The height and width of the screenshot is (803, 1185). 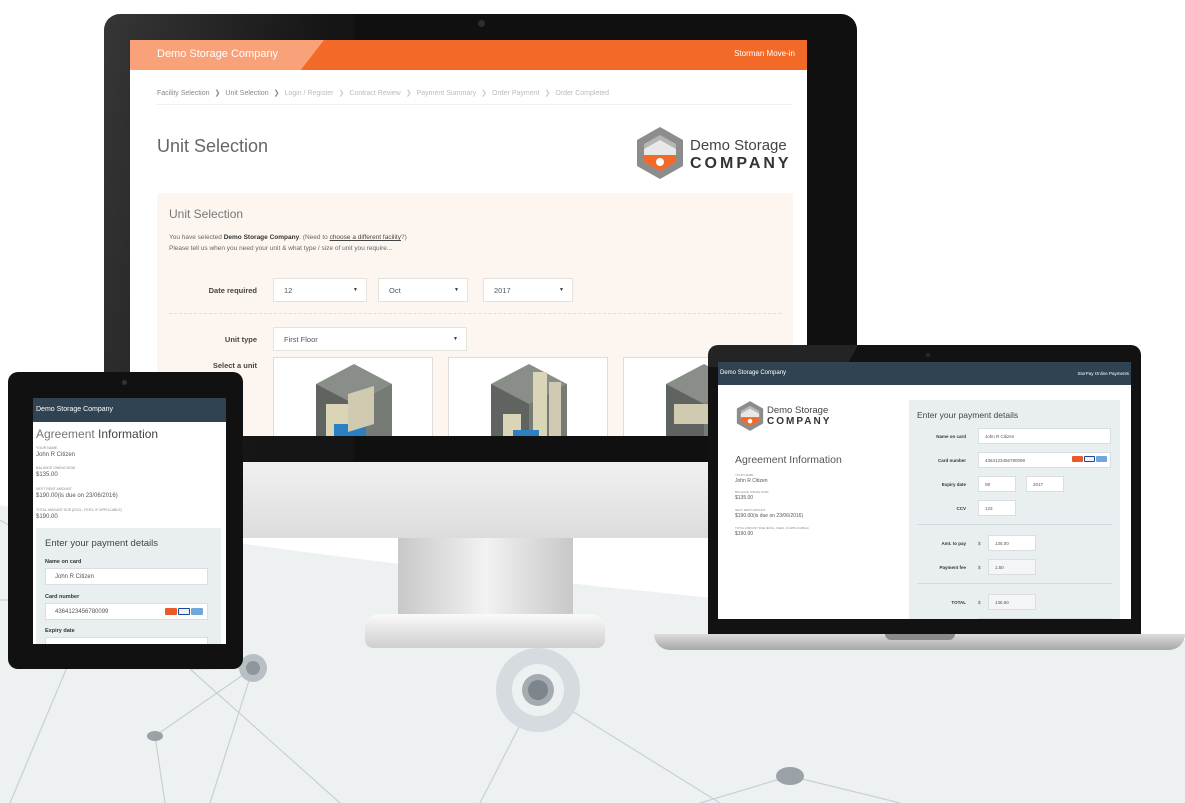 I want to click on laptop-notch, so click(x=920, y=637).